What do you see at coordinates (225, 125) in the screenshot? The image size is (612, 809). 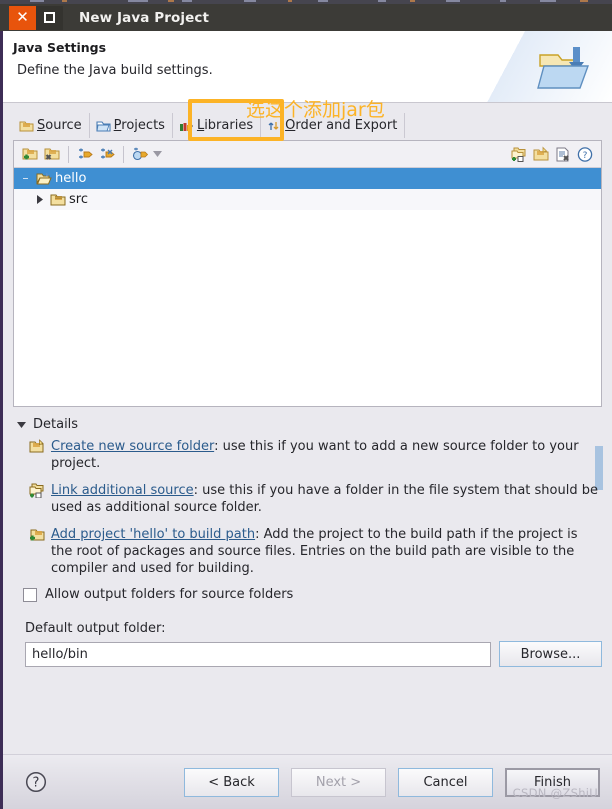 I see `tab-libraries-label: Libraries` at bounding box center [225, 125].